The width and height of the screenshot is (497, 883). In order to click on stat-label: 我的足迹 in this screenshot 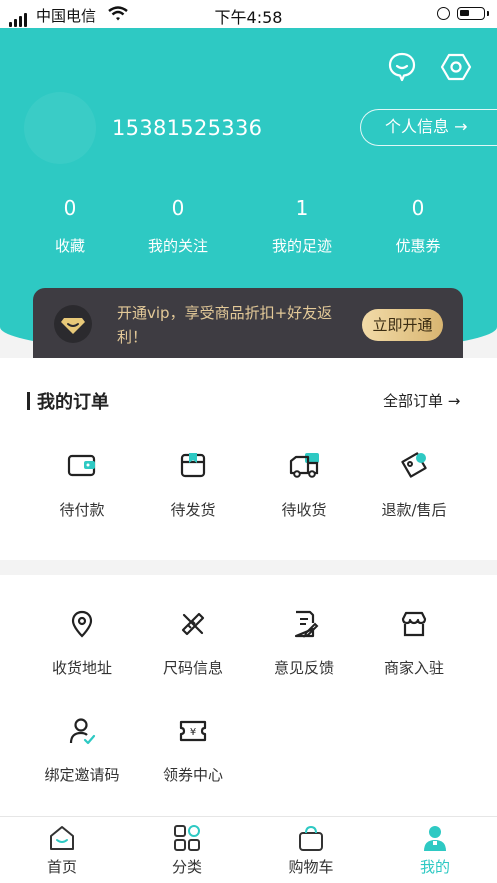, I will do `click(301, 246)`.